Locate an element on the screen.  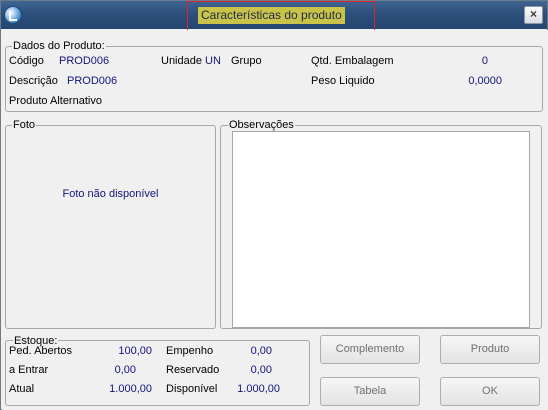
atual-label: Atual is located at coordinates (22, 389).